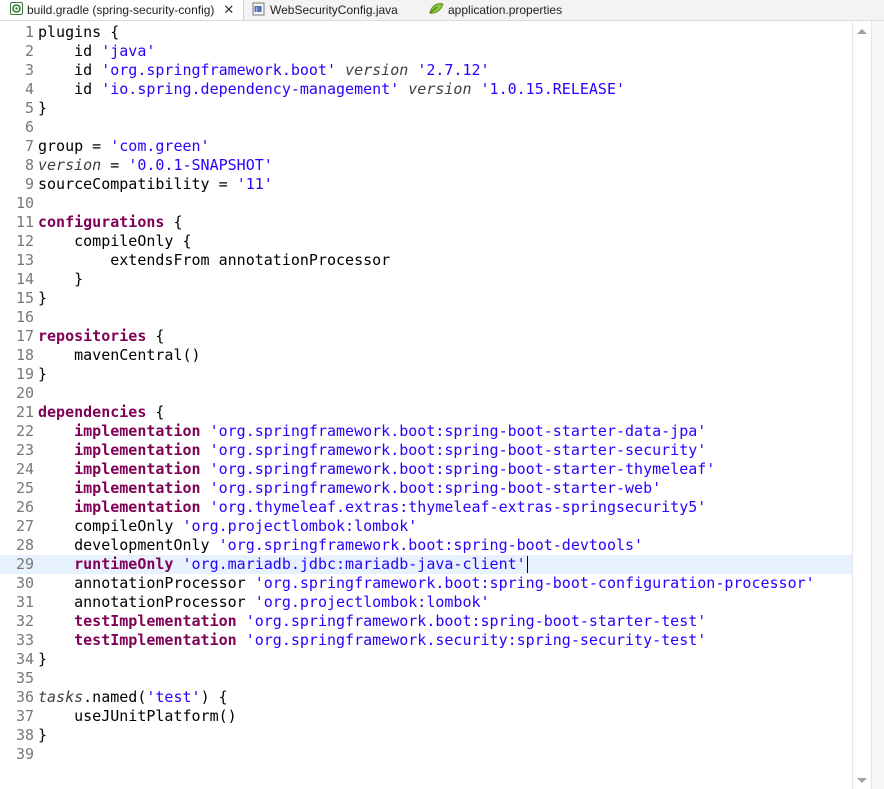  What do you see at coordinates (426, 393) in the screenshot?
I see `code-line: 20` at bounding box center [426, 393].